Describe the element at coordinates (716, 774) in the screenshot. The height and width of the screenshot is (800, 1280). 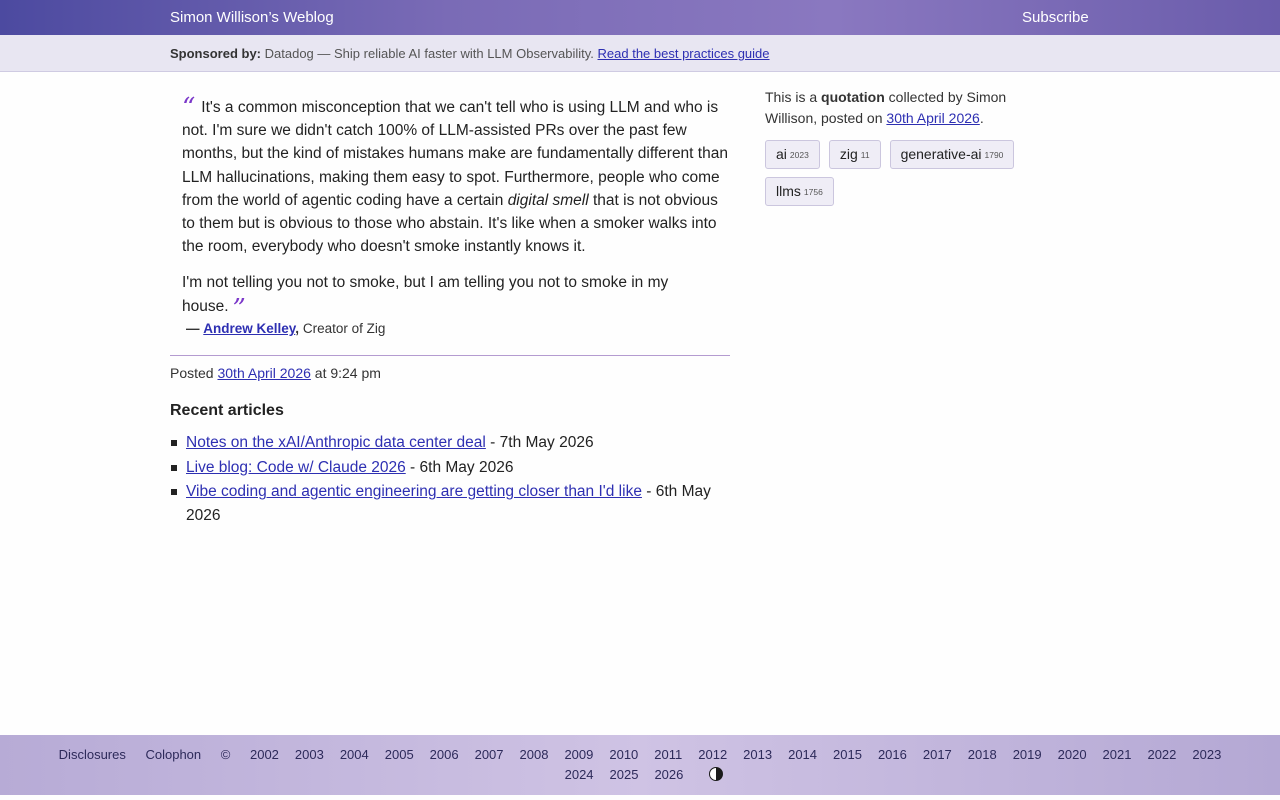
I see `contrast-toggle-icon` at that location.